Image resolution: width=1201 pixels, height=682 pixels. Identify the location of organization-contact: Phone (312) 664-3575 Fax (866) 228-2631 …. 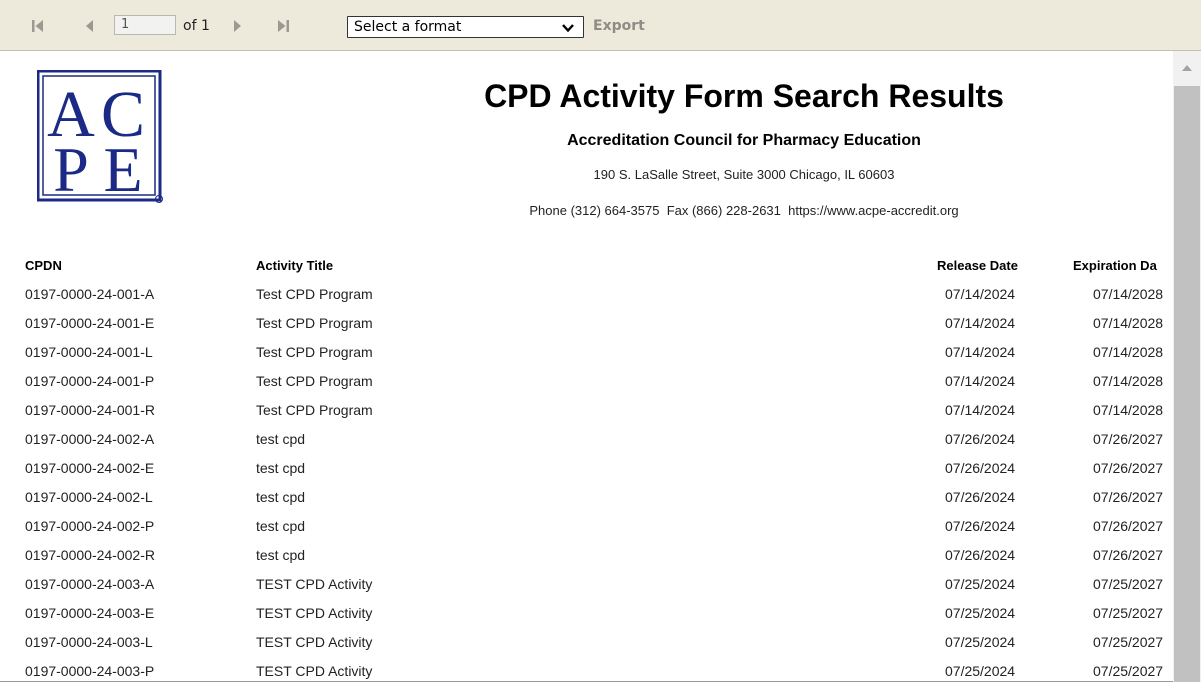
(744, 210).